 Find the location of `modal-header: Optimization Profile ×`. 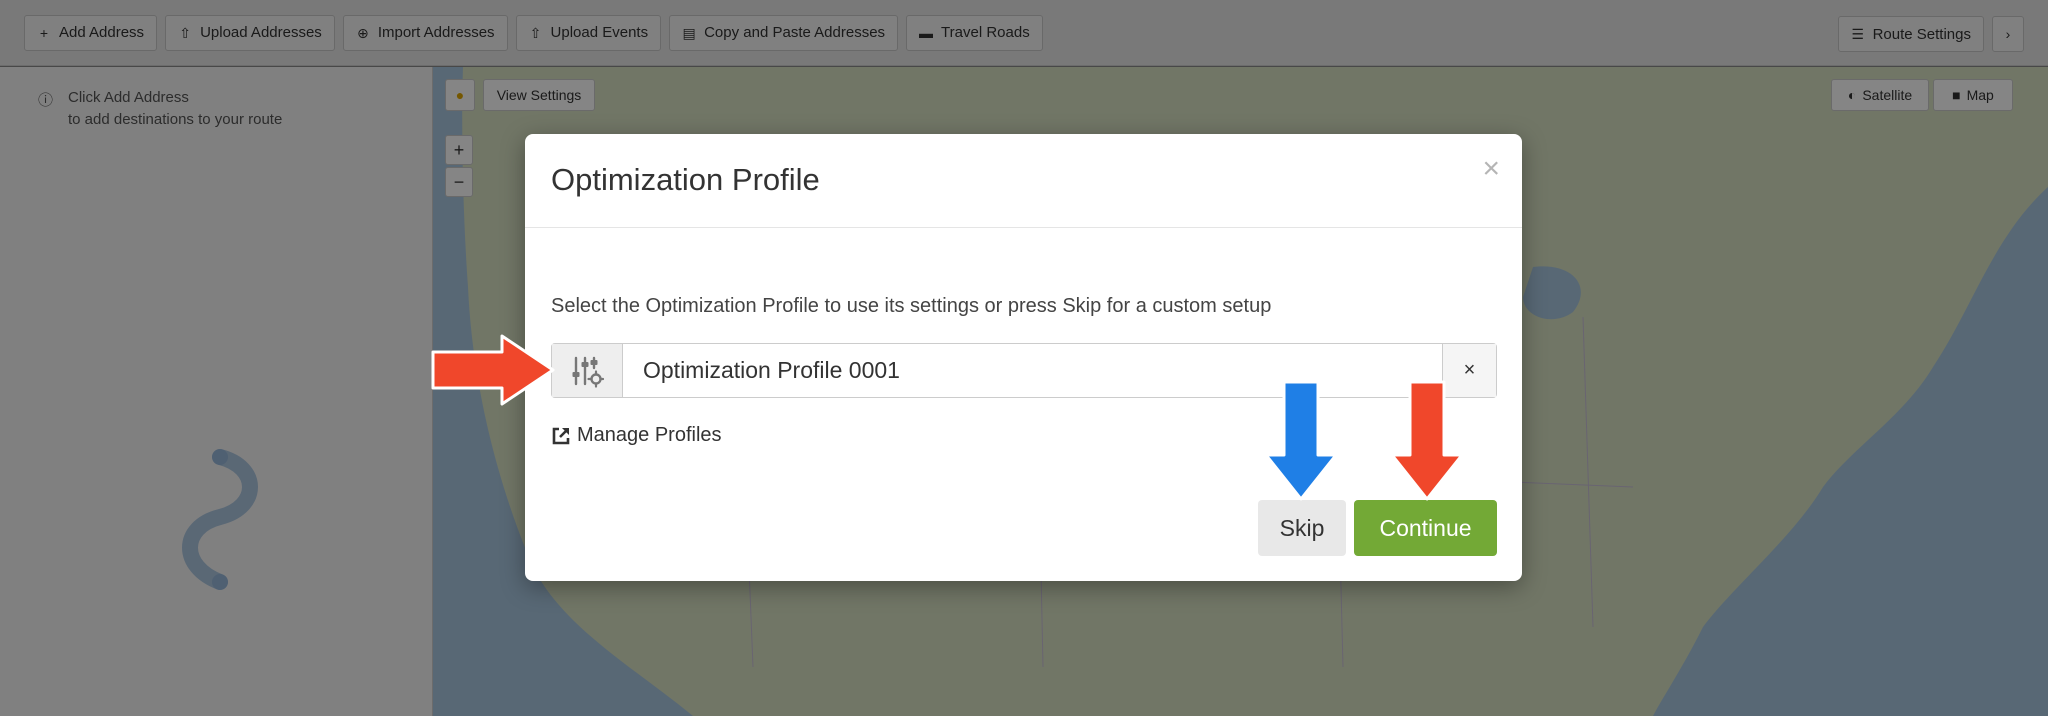

modal-header: Optimization Profile × is located at coordinates (1023, 181).